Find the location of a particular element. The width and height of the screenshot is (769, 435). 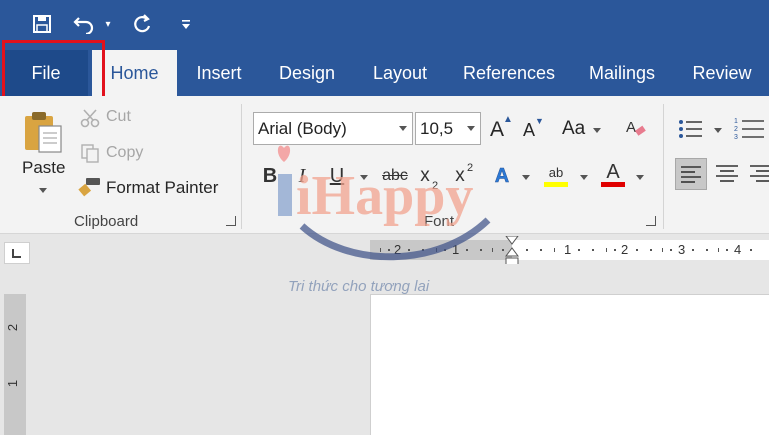

vruler-number: 1 is located at coordinates (13, 383).